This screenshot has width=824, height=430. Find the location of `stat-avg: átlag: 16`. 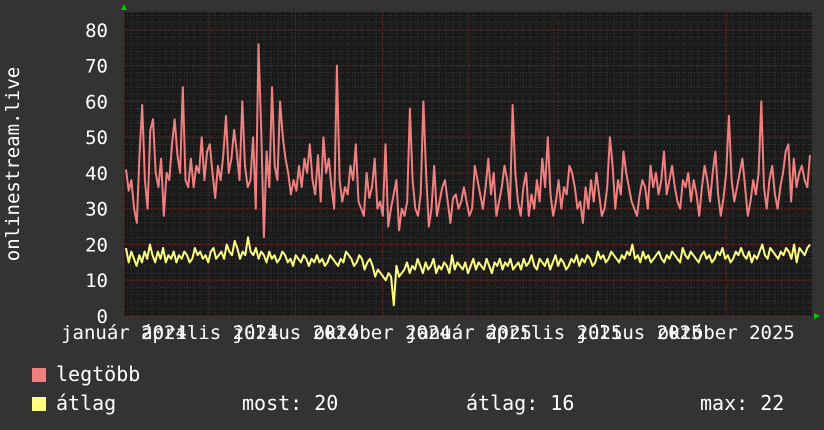

stat-avg: átlag: 16 is located at coordinates (520, 403).